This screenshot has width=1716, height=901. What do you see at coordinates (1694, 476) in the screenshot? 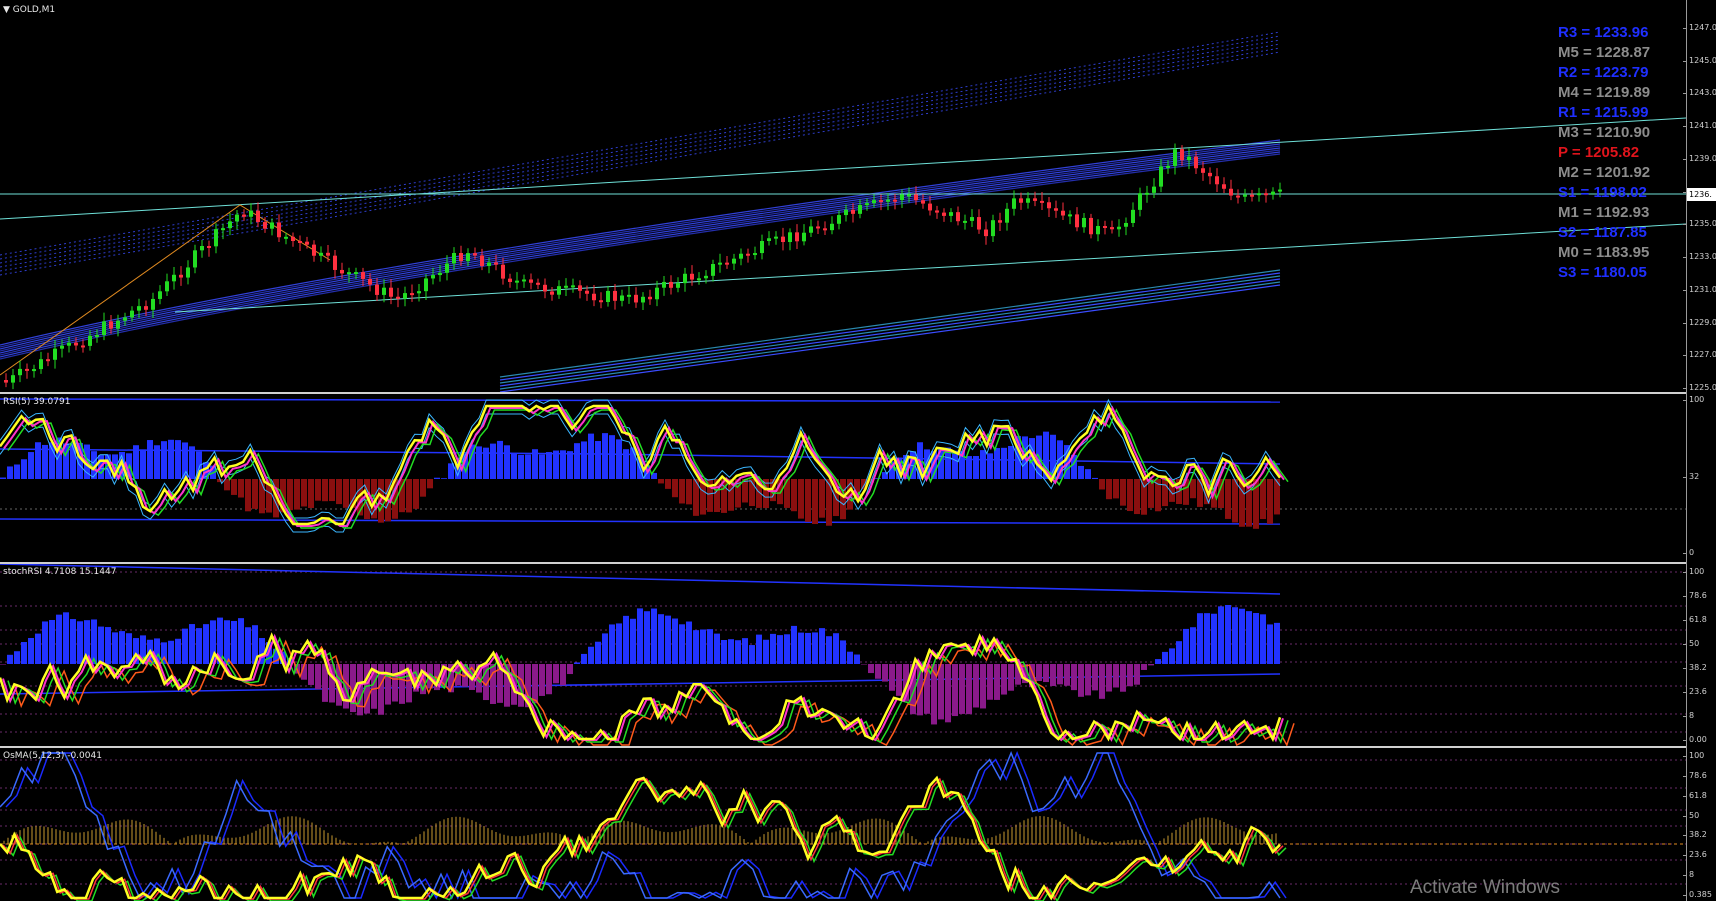
I see `axis-tick-label: 32` at bounding box center [1694, 476].